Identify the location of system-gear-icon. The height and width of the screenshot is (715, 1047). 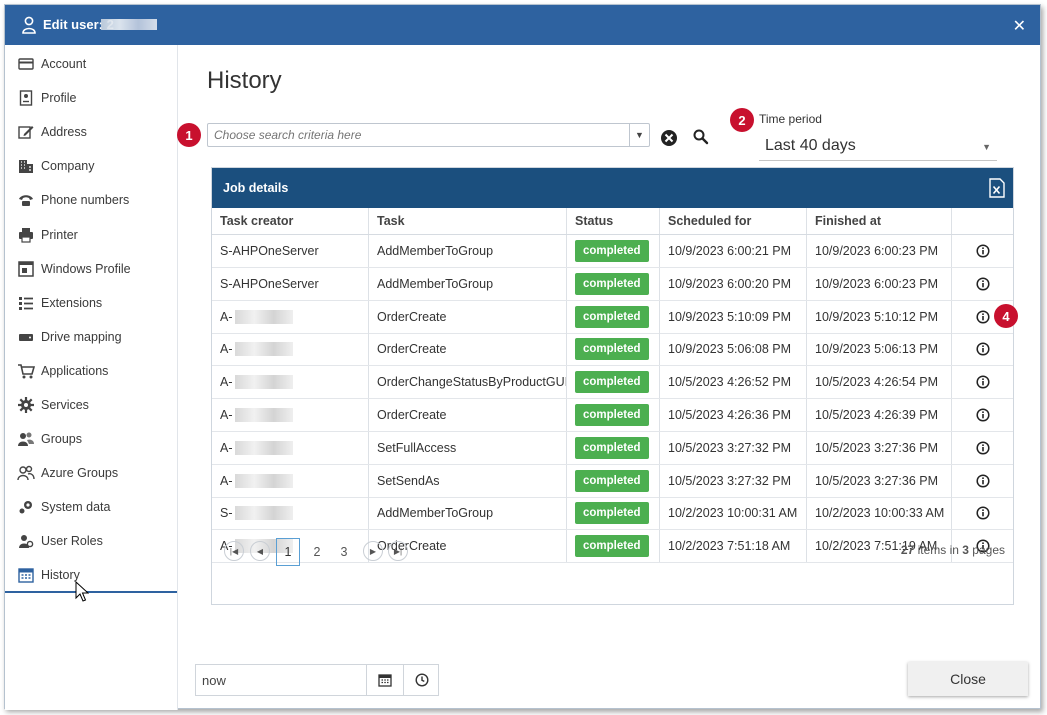
(26, 507).